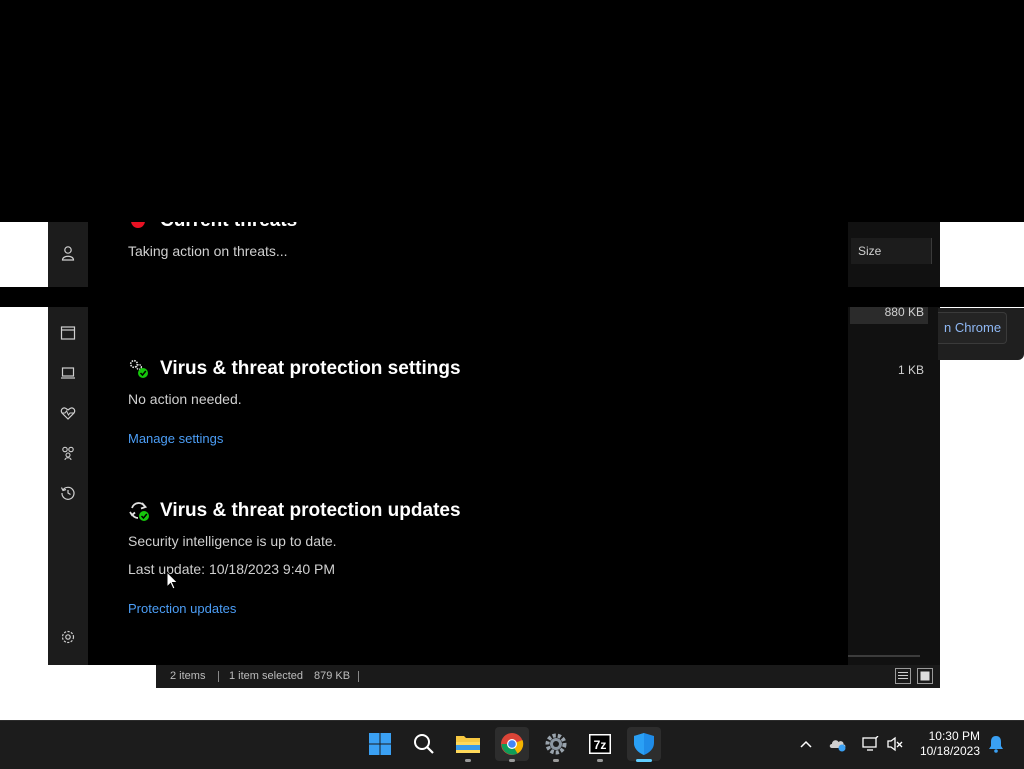  What do you see at coordinates (138, 368) in the screenshot?
I see `gears-check-icon` at bounding box center [138, 368].